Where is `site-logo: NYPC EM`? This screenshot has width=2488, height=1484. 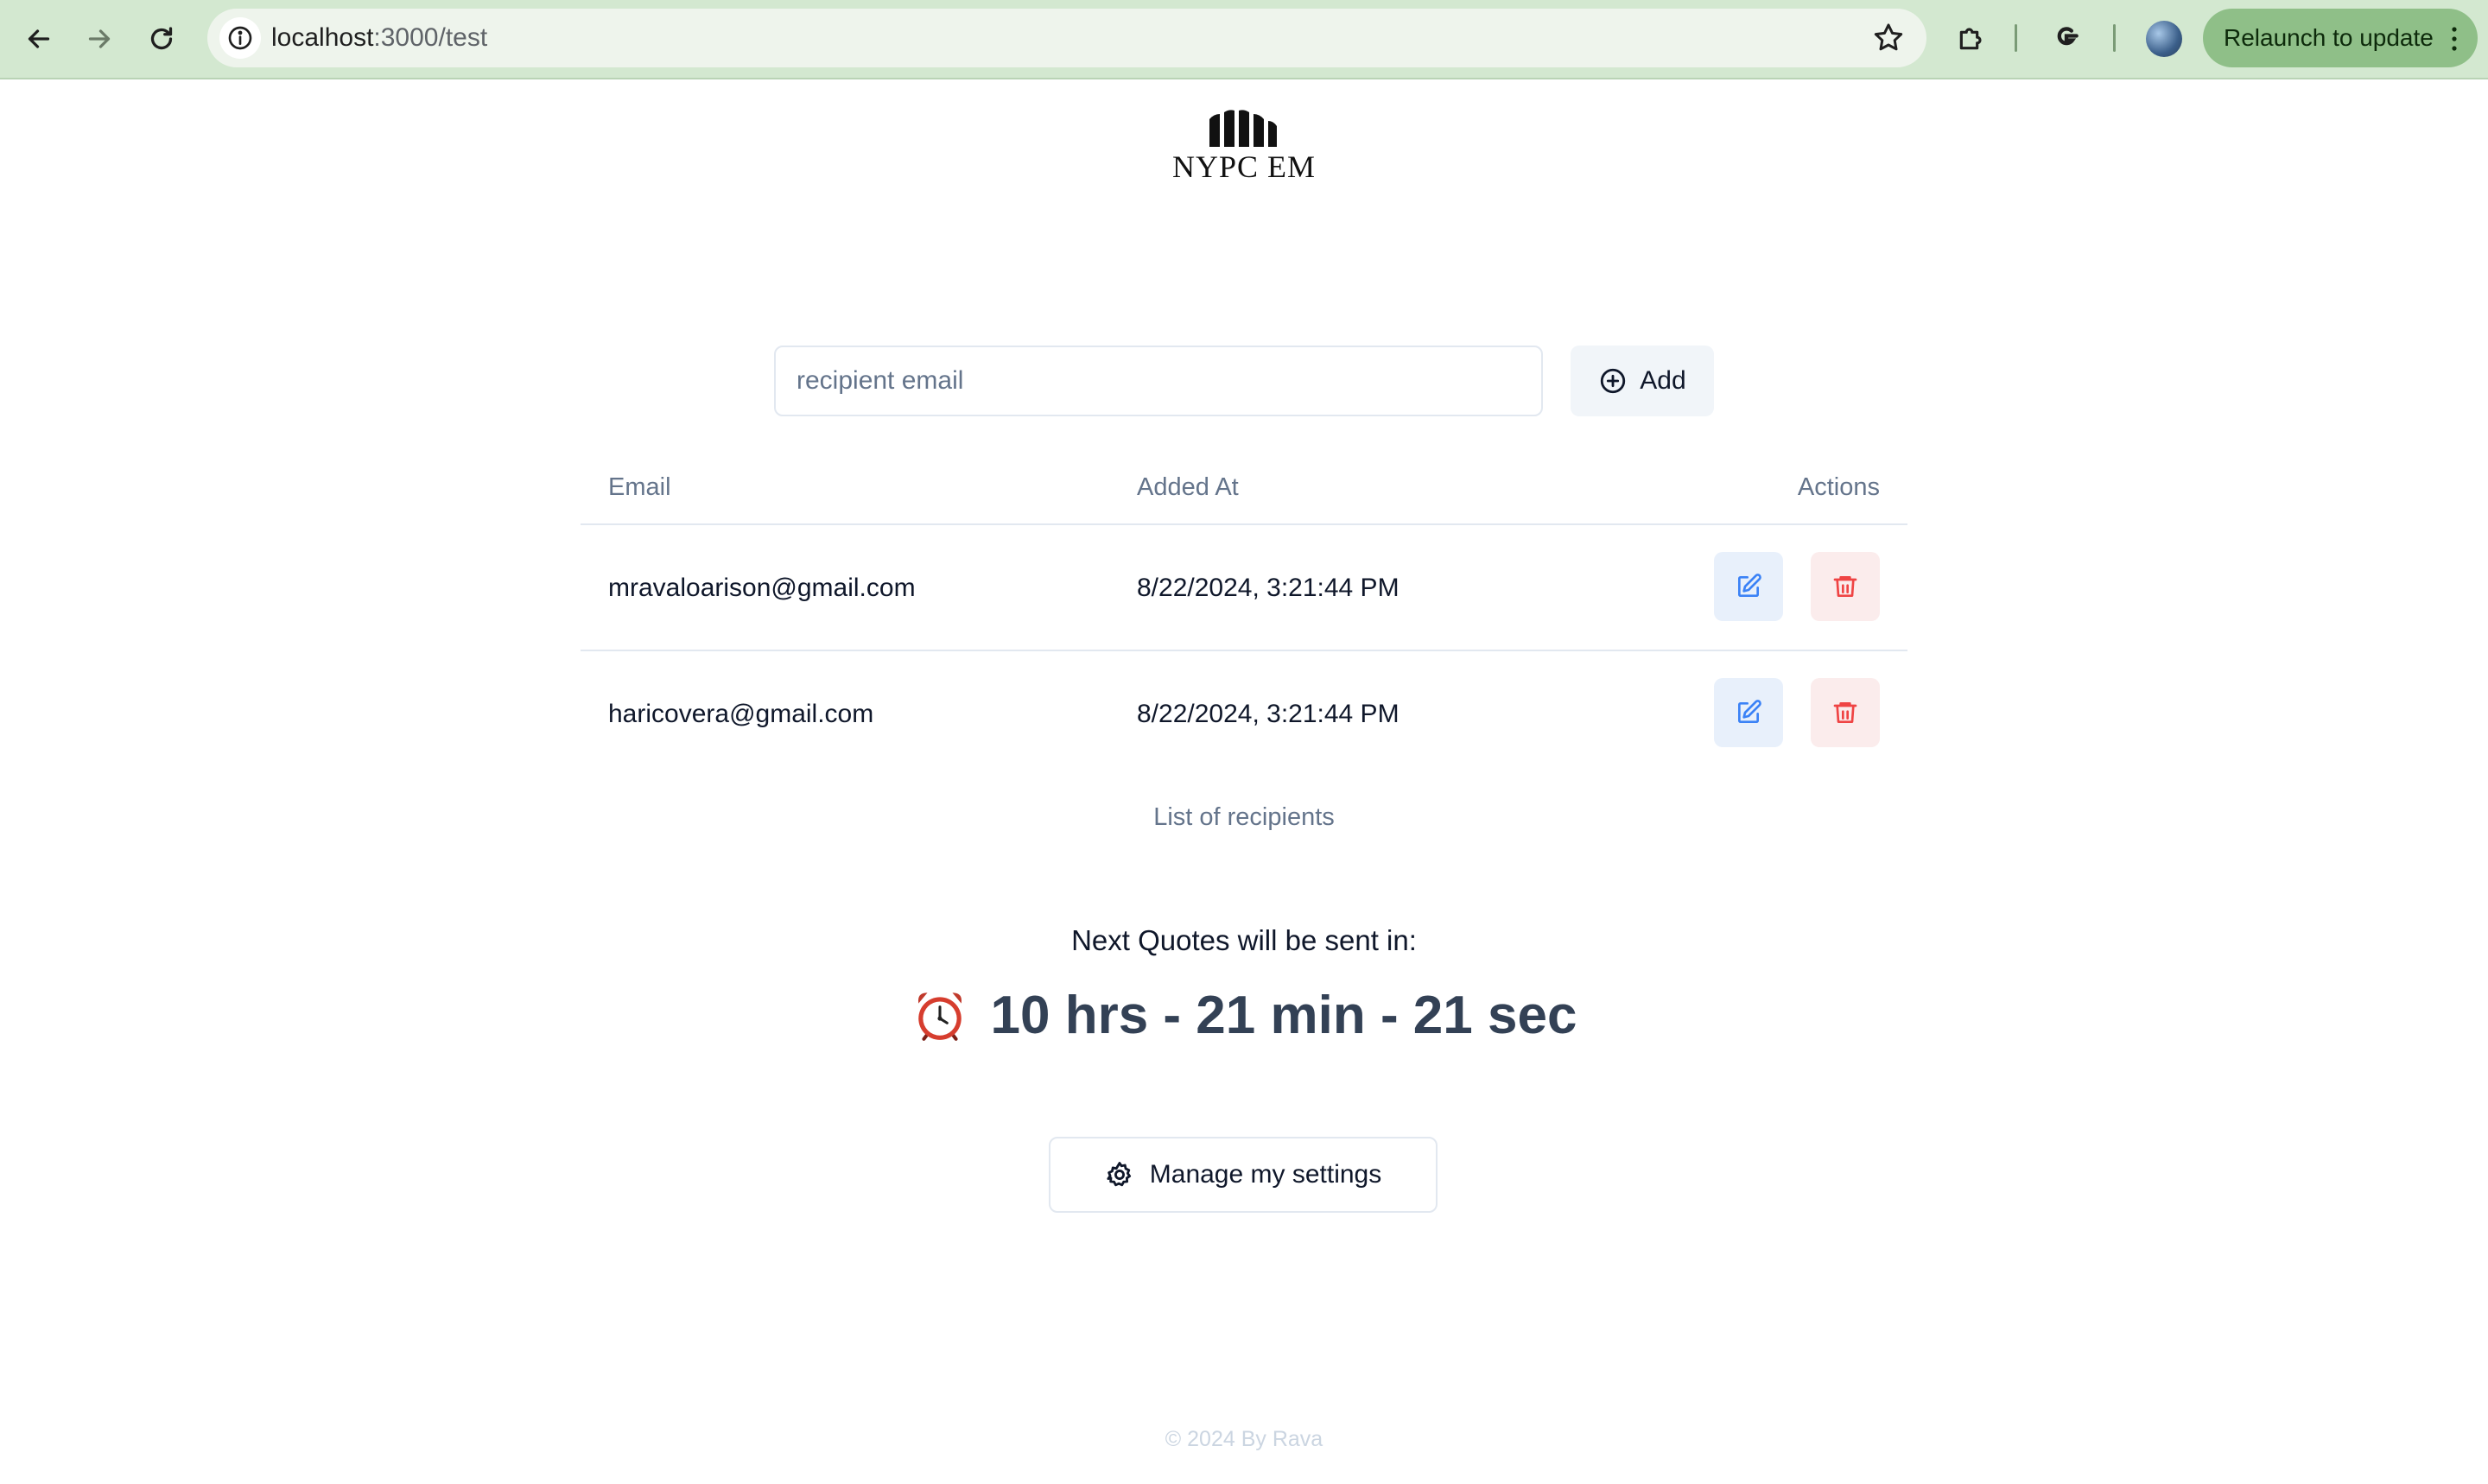
site-logo: NYPC EM is located at coordinates (1244, 148).